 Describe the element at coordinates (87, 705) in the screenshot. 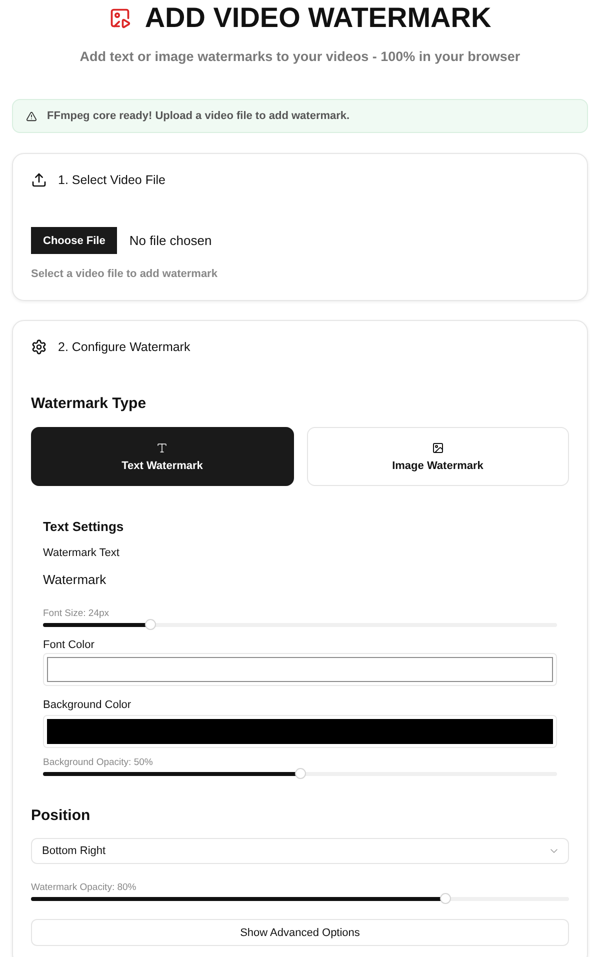

I see `field-label: Background Color` at that location.